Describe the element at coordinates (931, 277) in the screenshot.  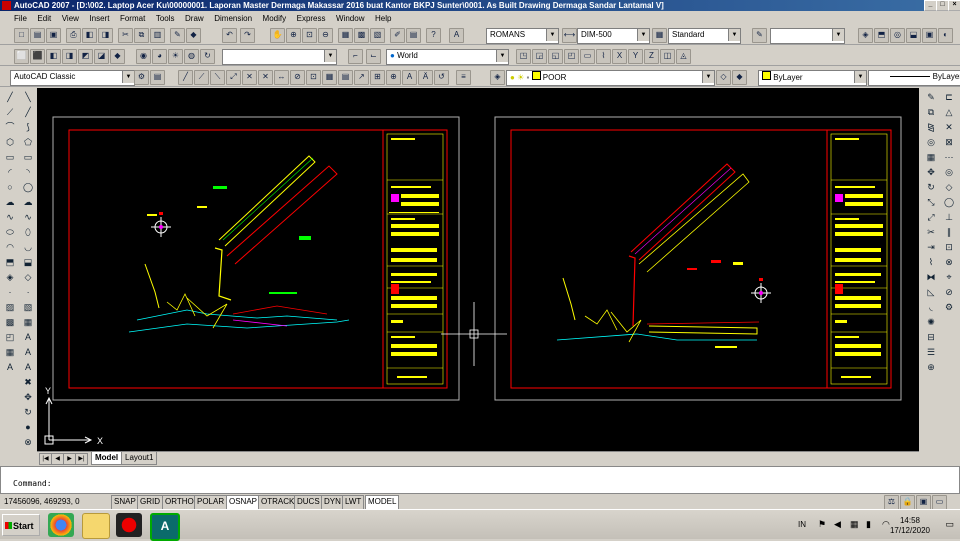
I see `join-icon: ⧓` at that location.